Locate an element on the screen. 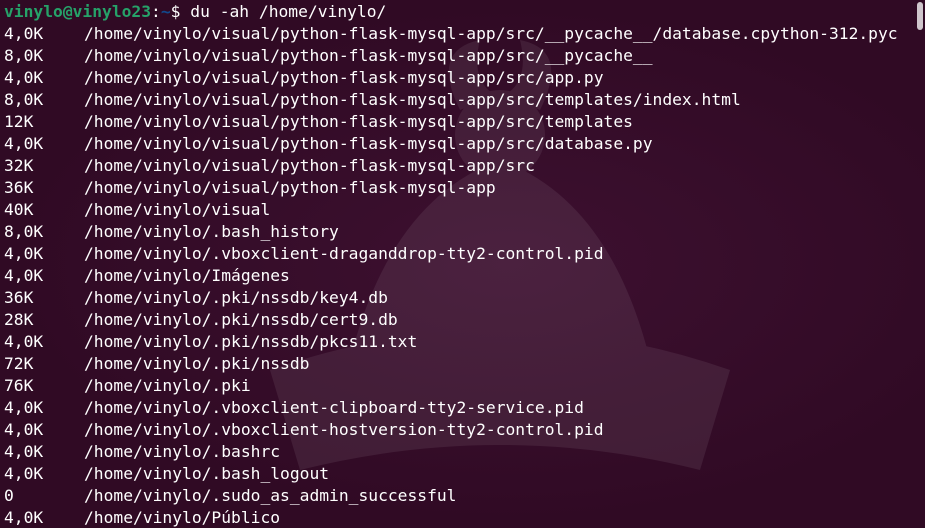  output-row: 36K/home/vinylo/.pki/nssdb/key4.db is located at coordinates (457, 298).